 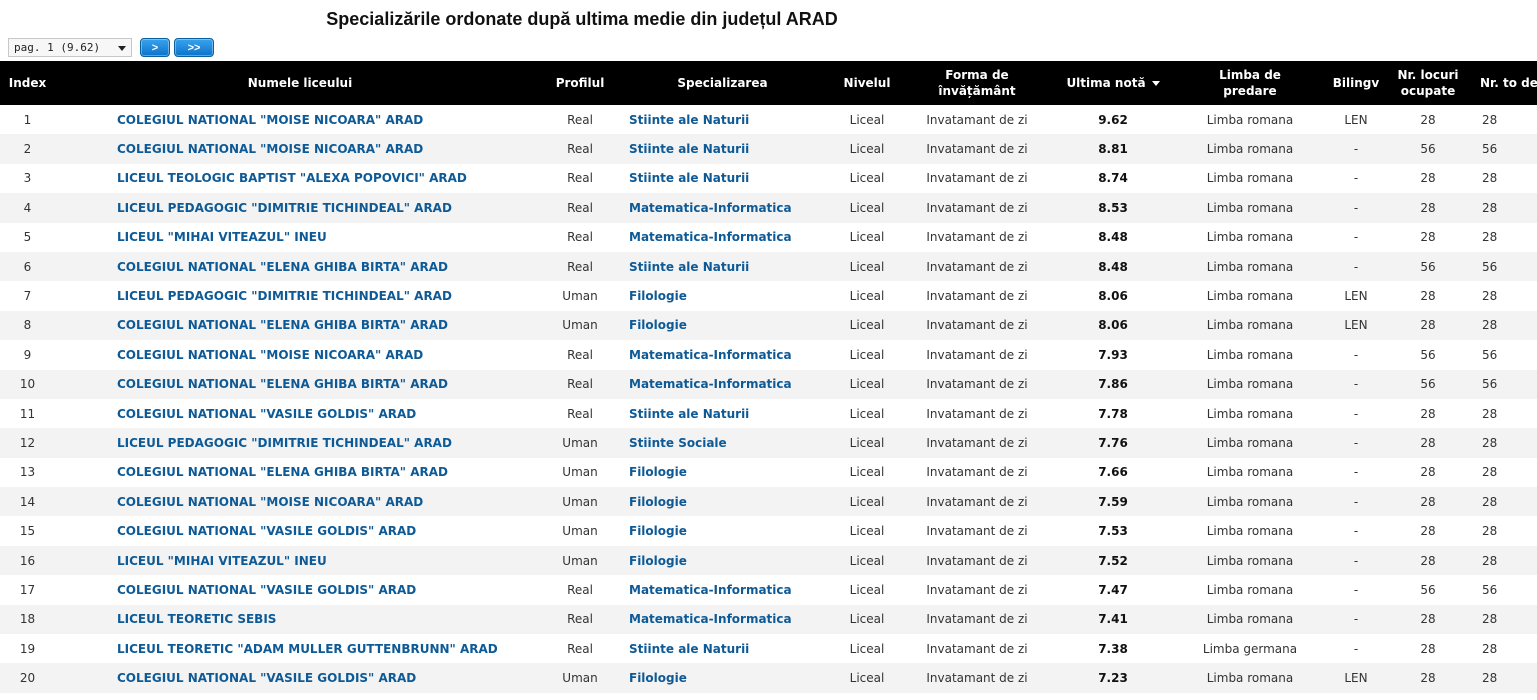 I want to click on header-last-grade-cell: Ultima notă, so click(x=1113, y=83).